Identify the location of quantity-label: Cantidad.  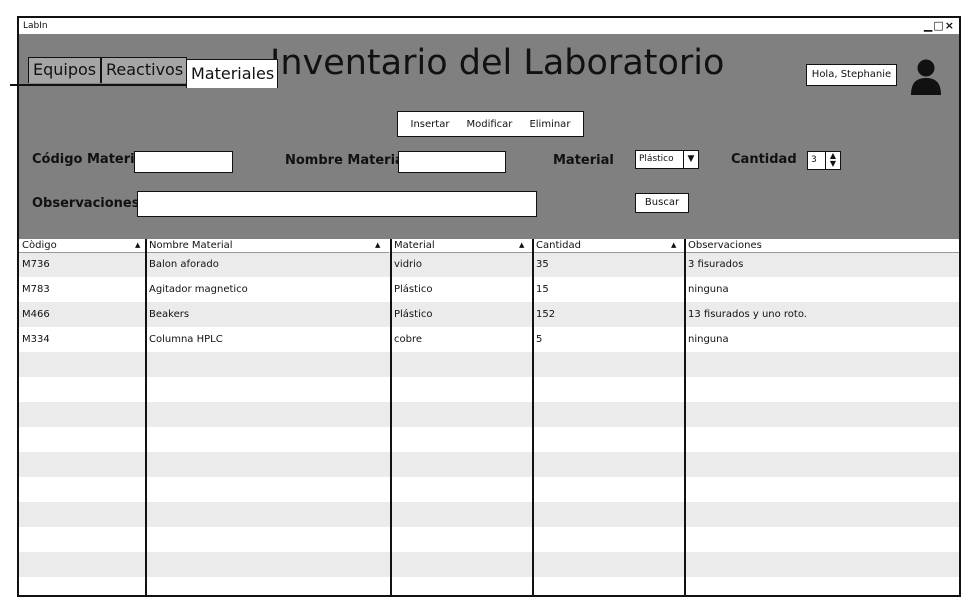
(764, 159).